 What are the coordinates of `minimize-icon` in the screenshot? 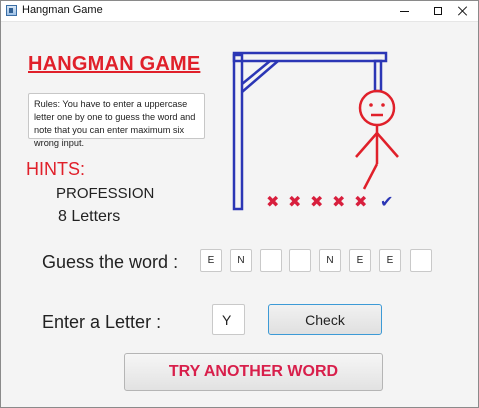 It's located at (404, 11).